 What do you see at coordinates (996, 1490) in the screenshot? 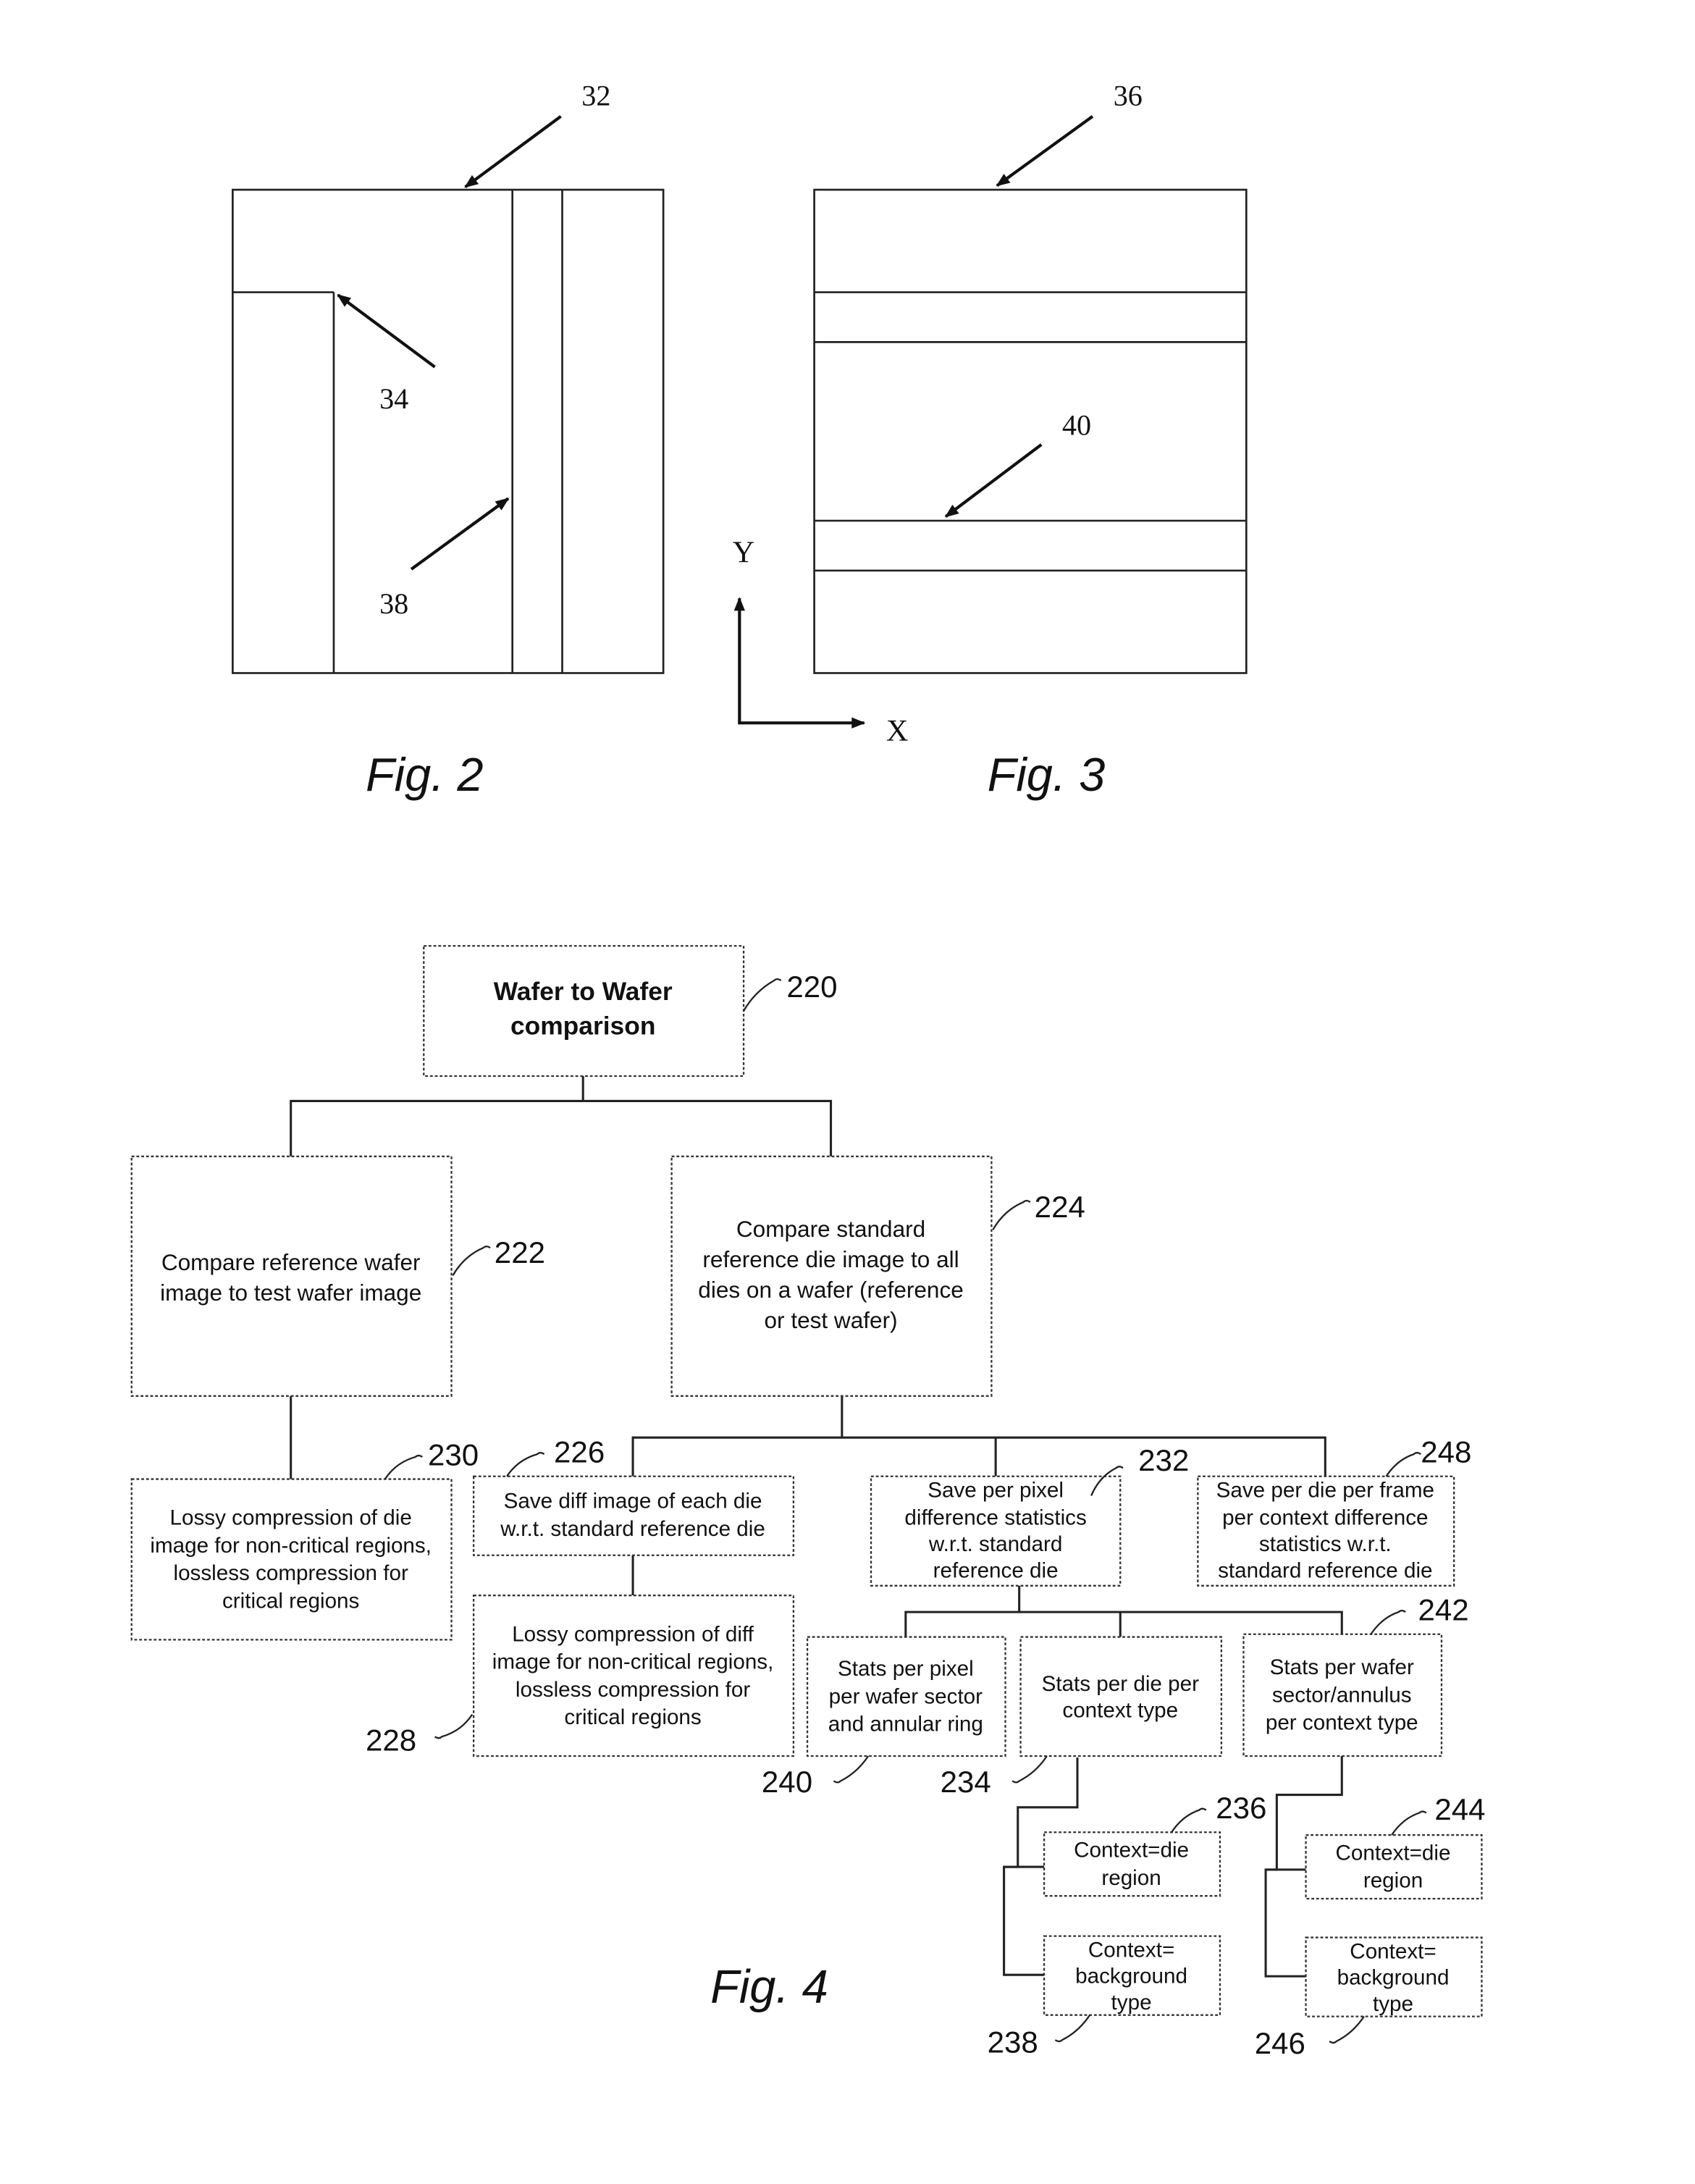
I see `node-232-line-1: Save per pixel` at bounding box center [996, 1490].